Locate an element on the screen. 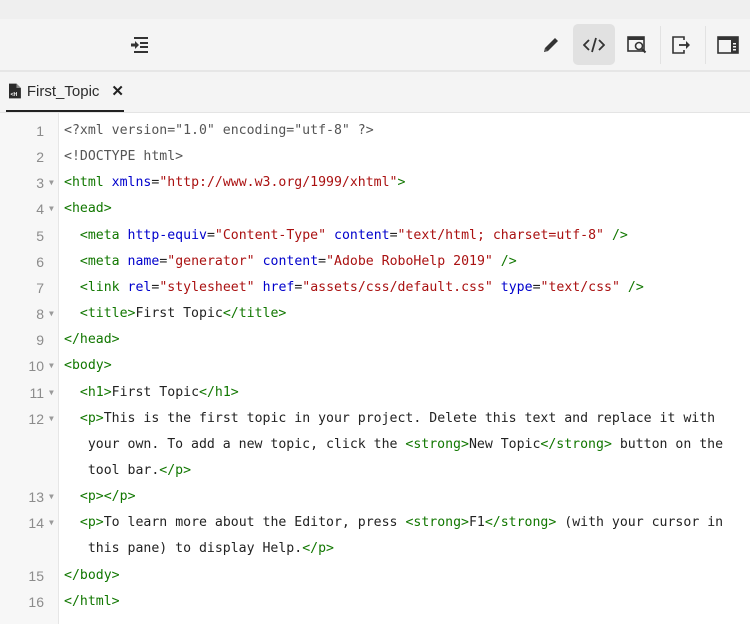  document-tab-bar: <H First_Topic ✕ is located at coordinates (375, 92).